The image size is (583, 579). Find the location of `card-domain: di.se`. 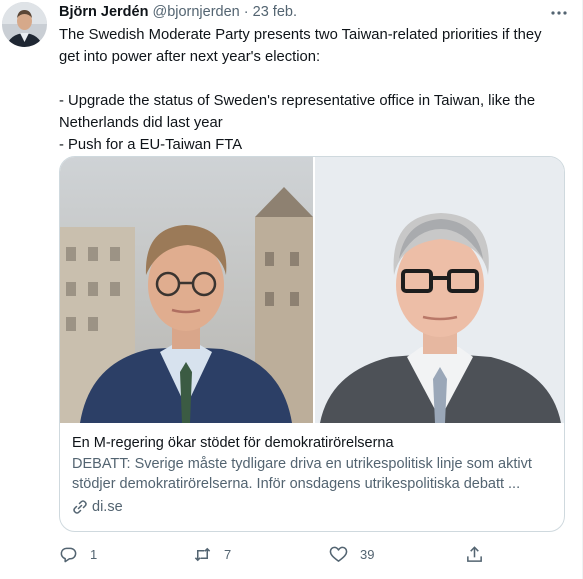

card-domain: di.se is located at coordinates (312, 507).